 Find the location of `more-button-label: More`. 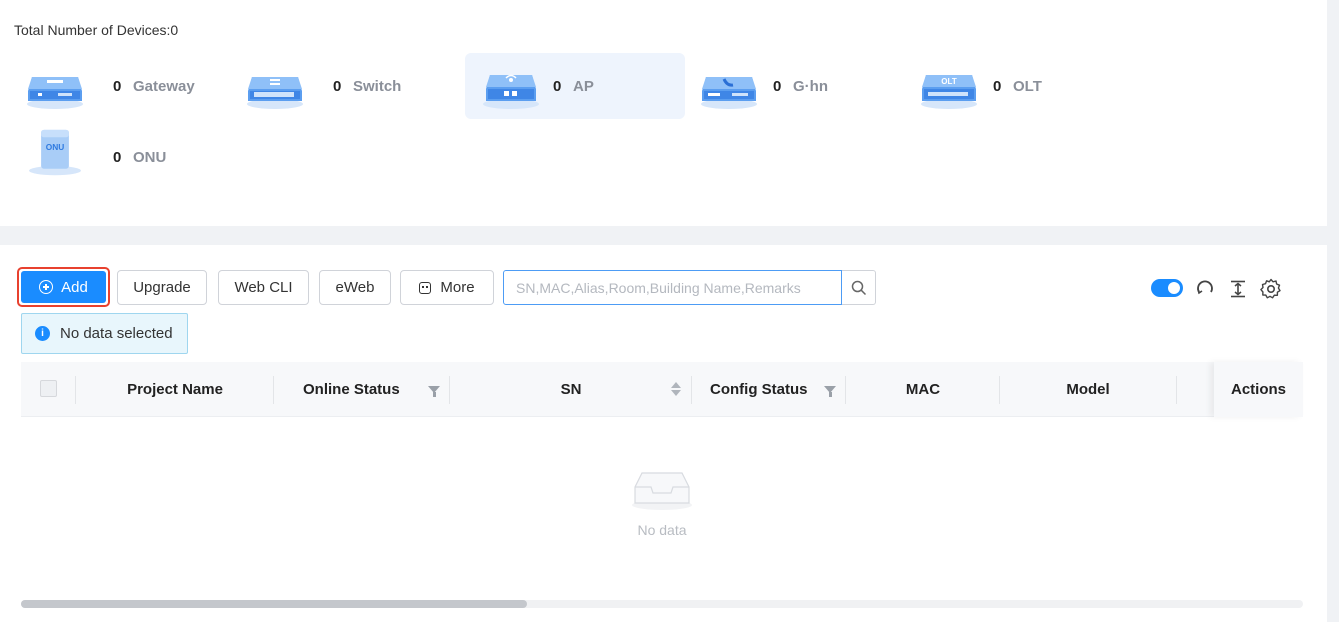

more-button-label: More is located at coordinates (457, 287).